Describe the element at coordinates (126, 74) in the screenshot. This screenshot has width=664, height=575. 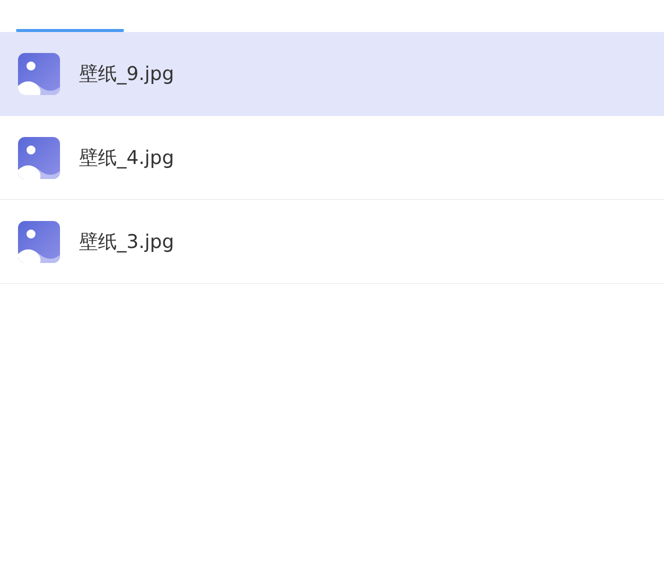
I see `file-name: 壁纸_9.jpg` at that location.